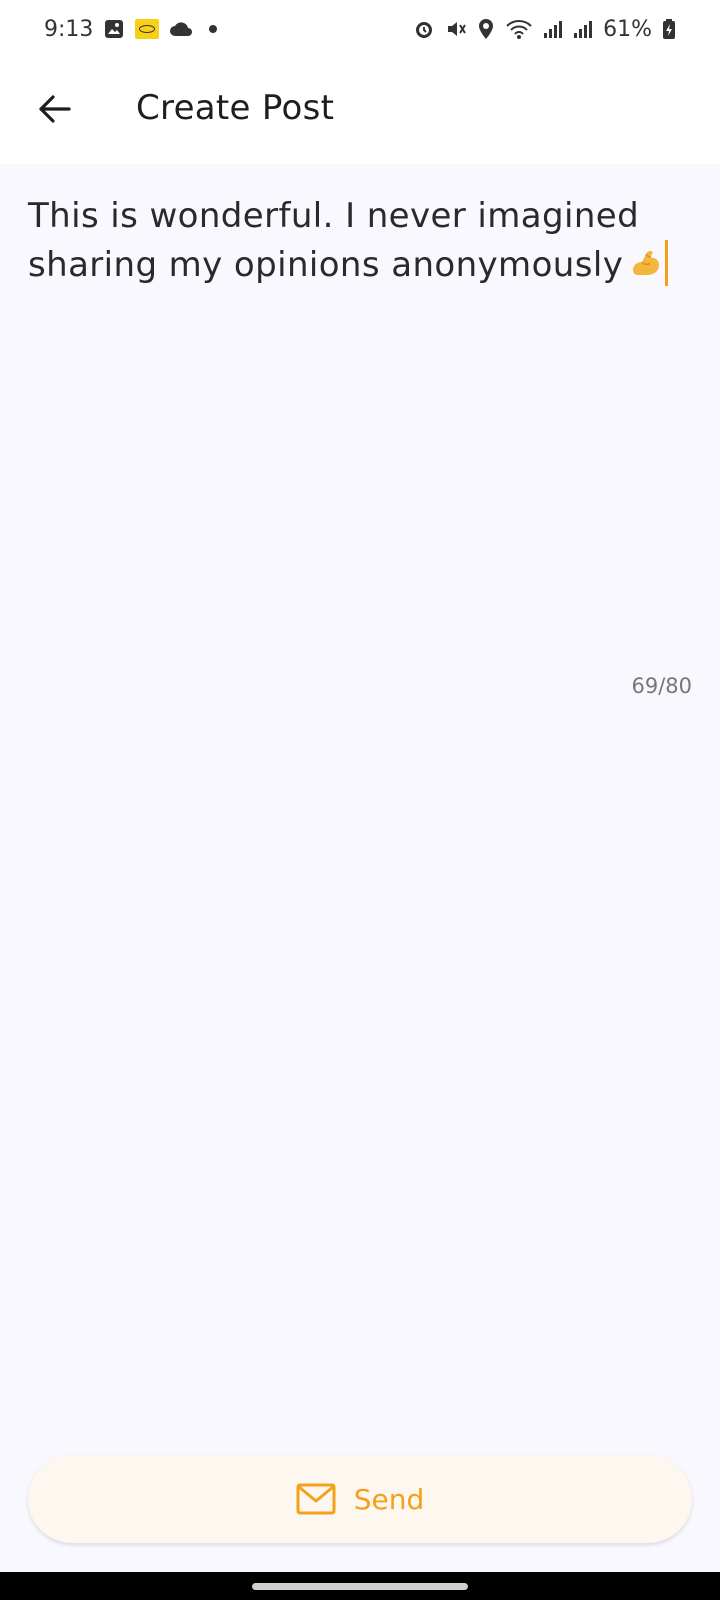 This screenshot has height=1600, width=720. Describe the element at coordinates (424, 29) in the screenshot. I see `alarm-icon` at that location.